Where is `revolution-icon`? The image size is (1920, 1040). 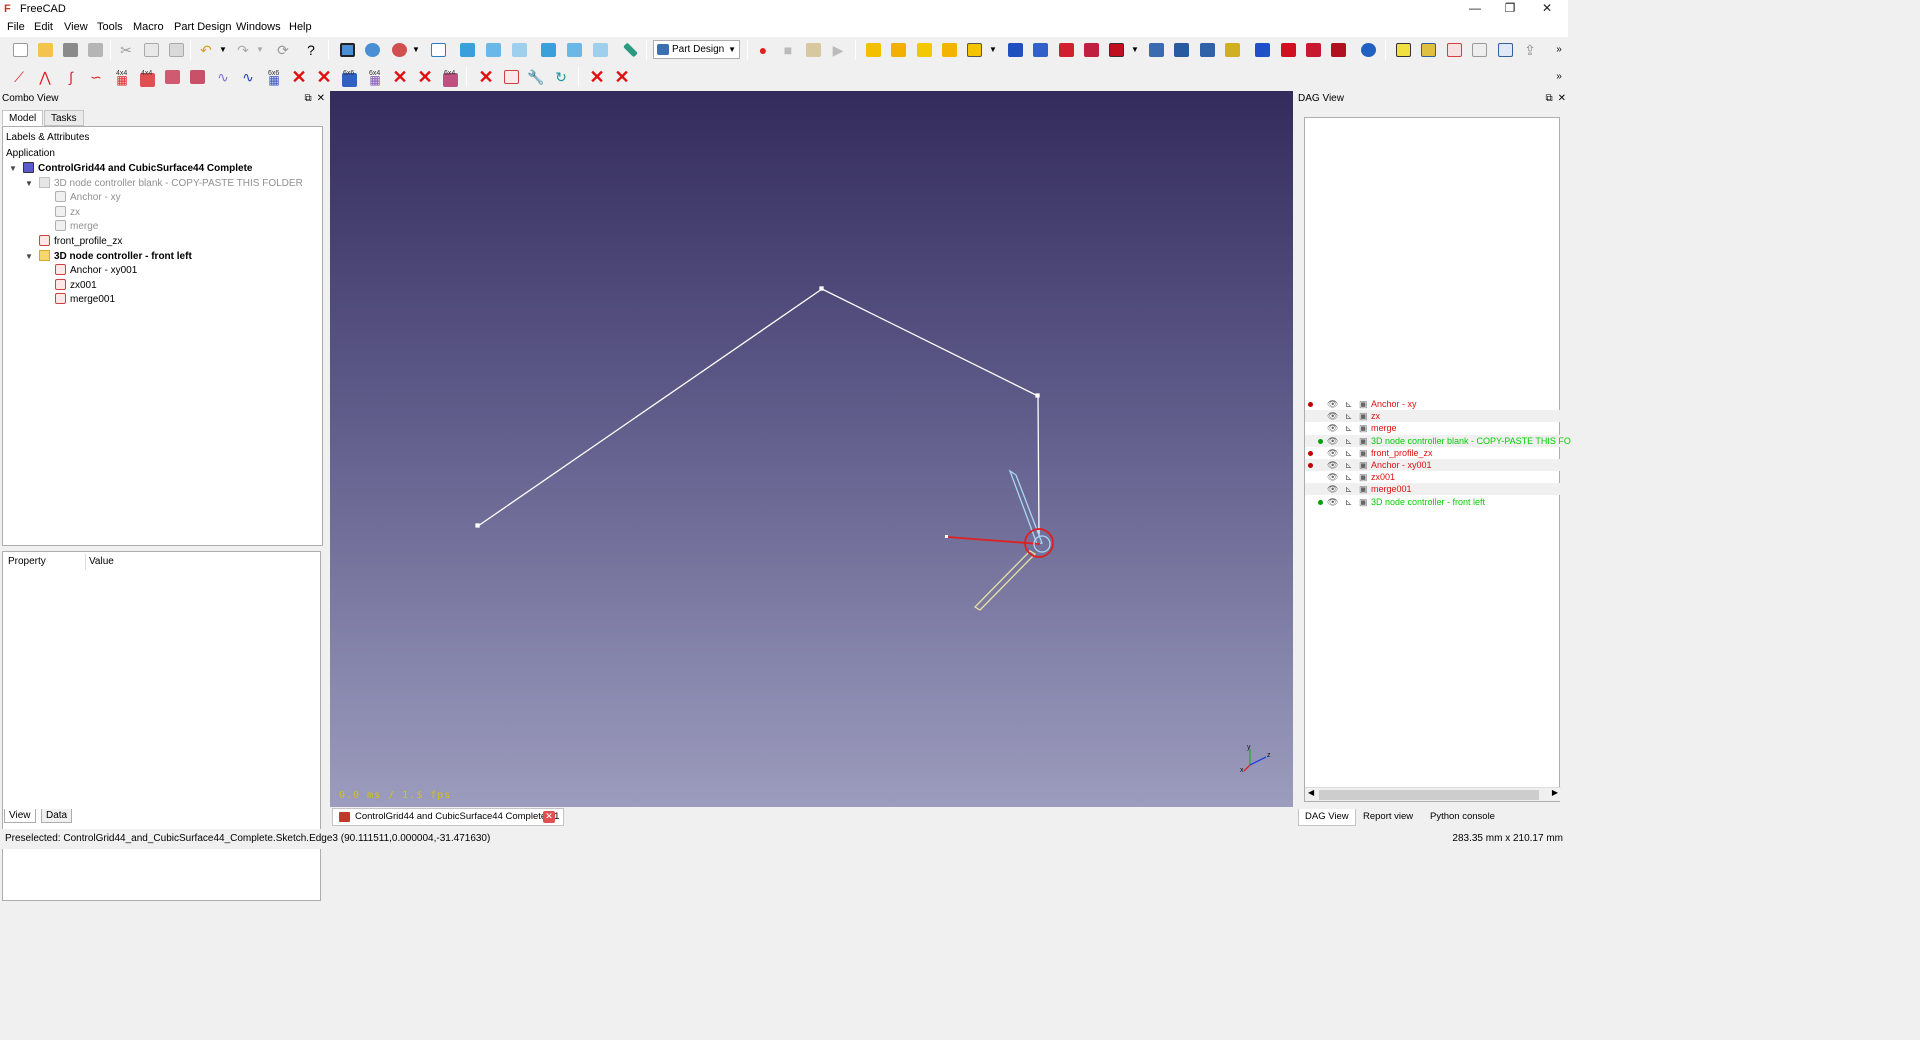 revolution-icon is located at coordinates (924, 50).